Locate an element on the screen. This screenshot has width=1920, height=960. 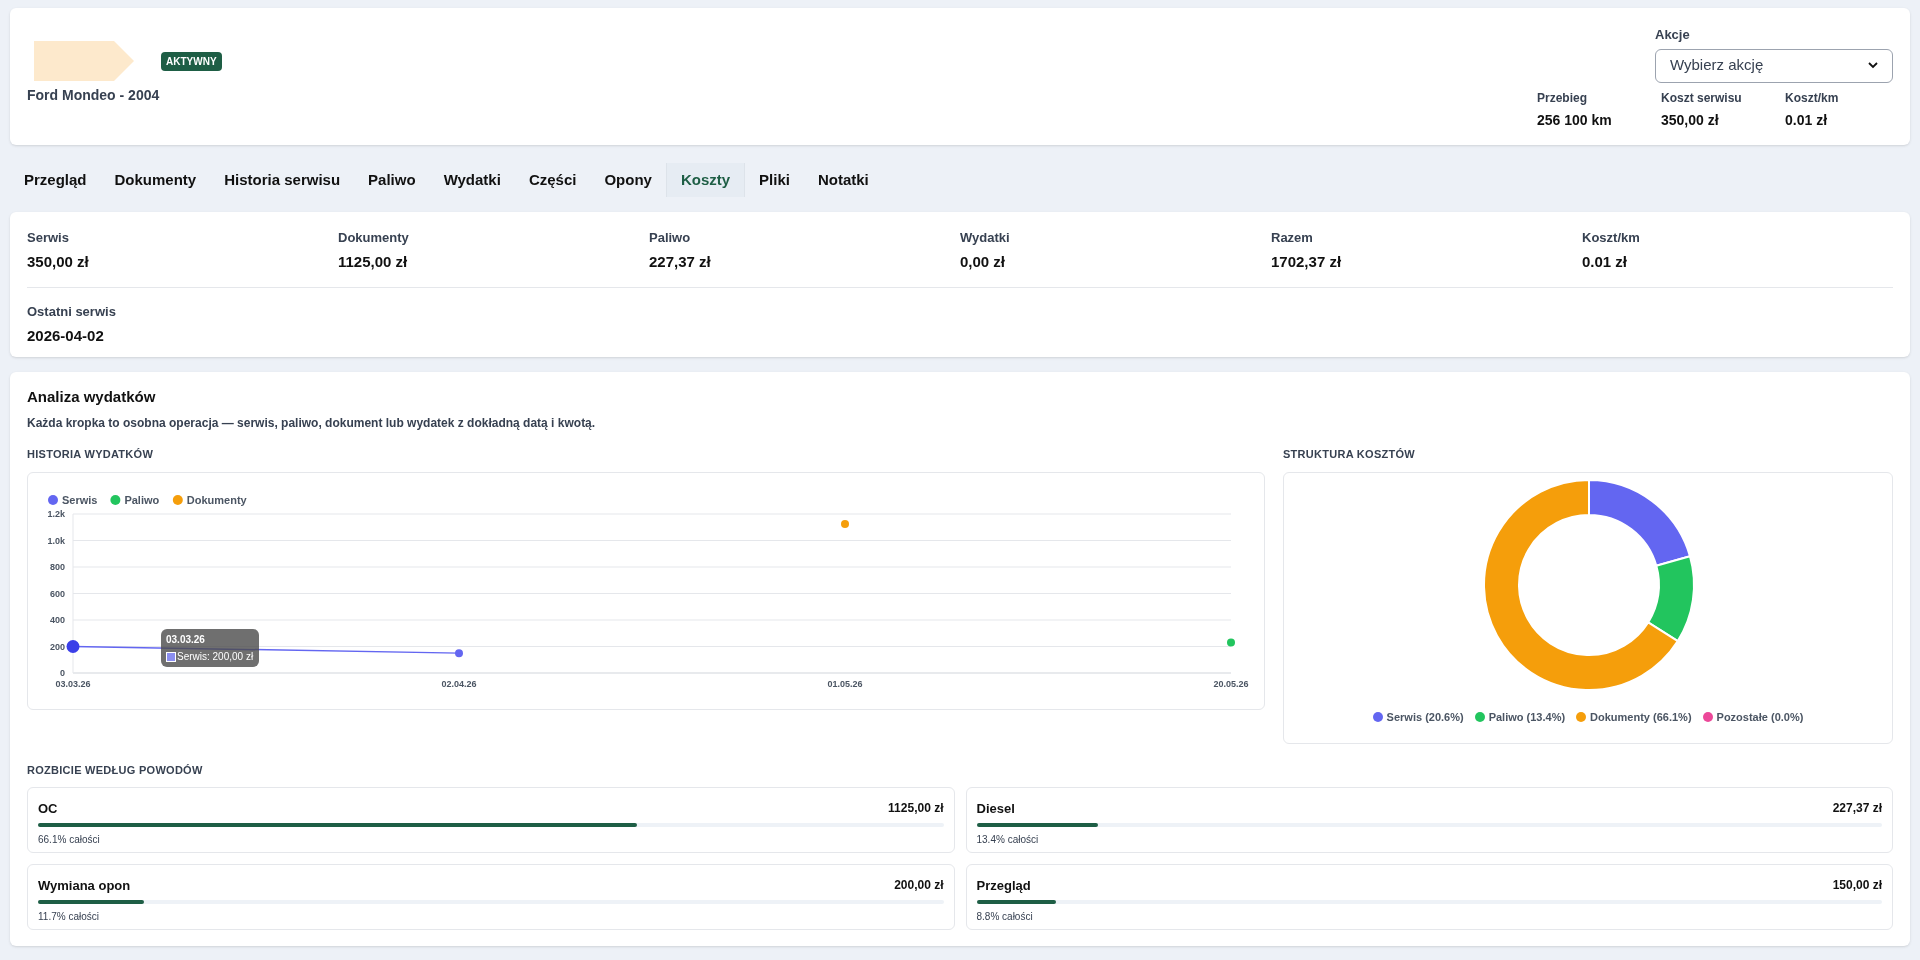
axis-tick-label: 1.0k is located at coordinates (56, 540).